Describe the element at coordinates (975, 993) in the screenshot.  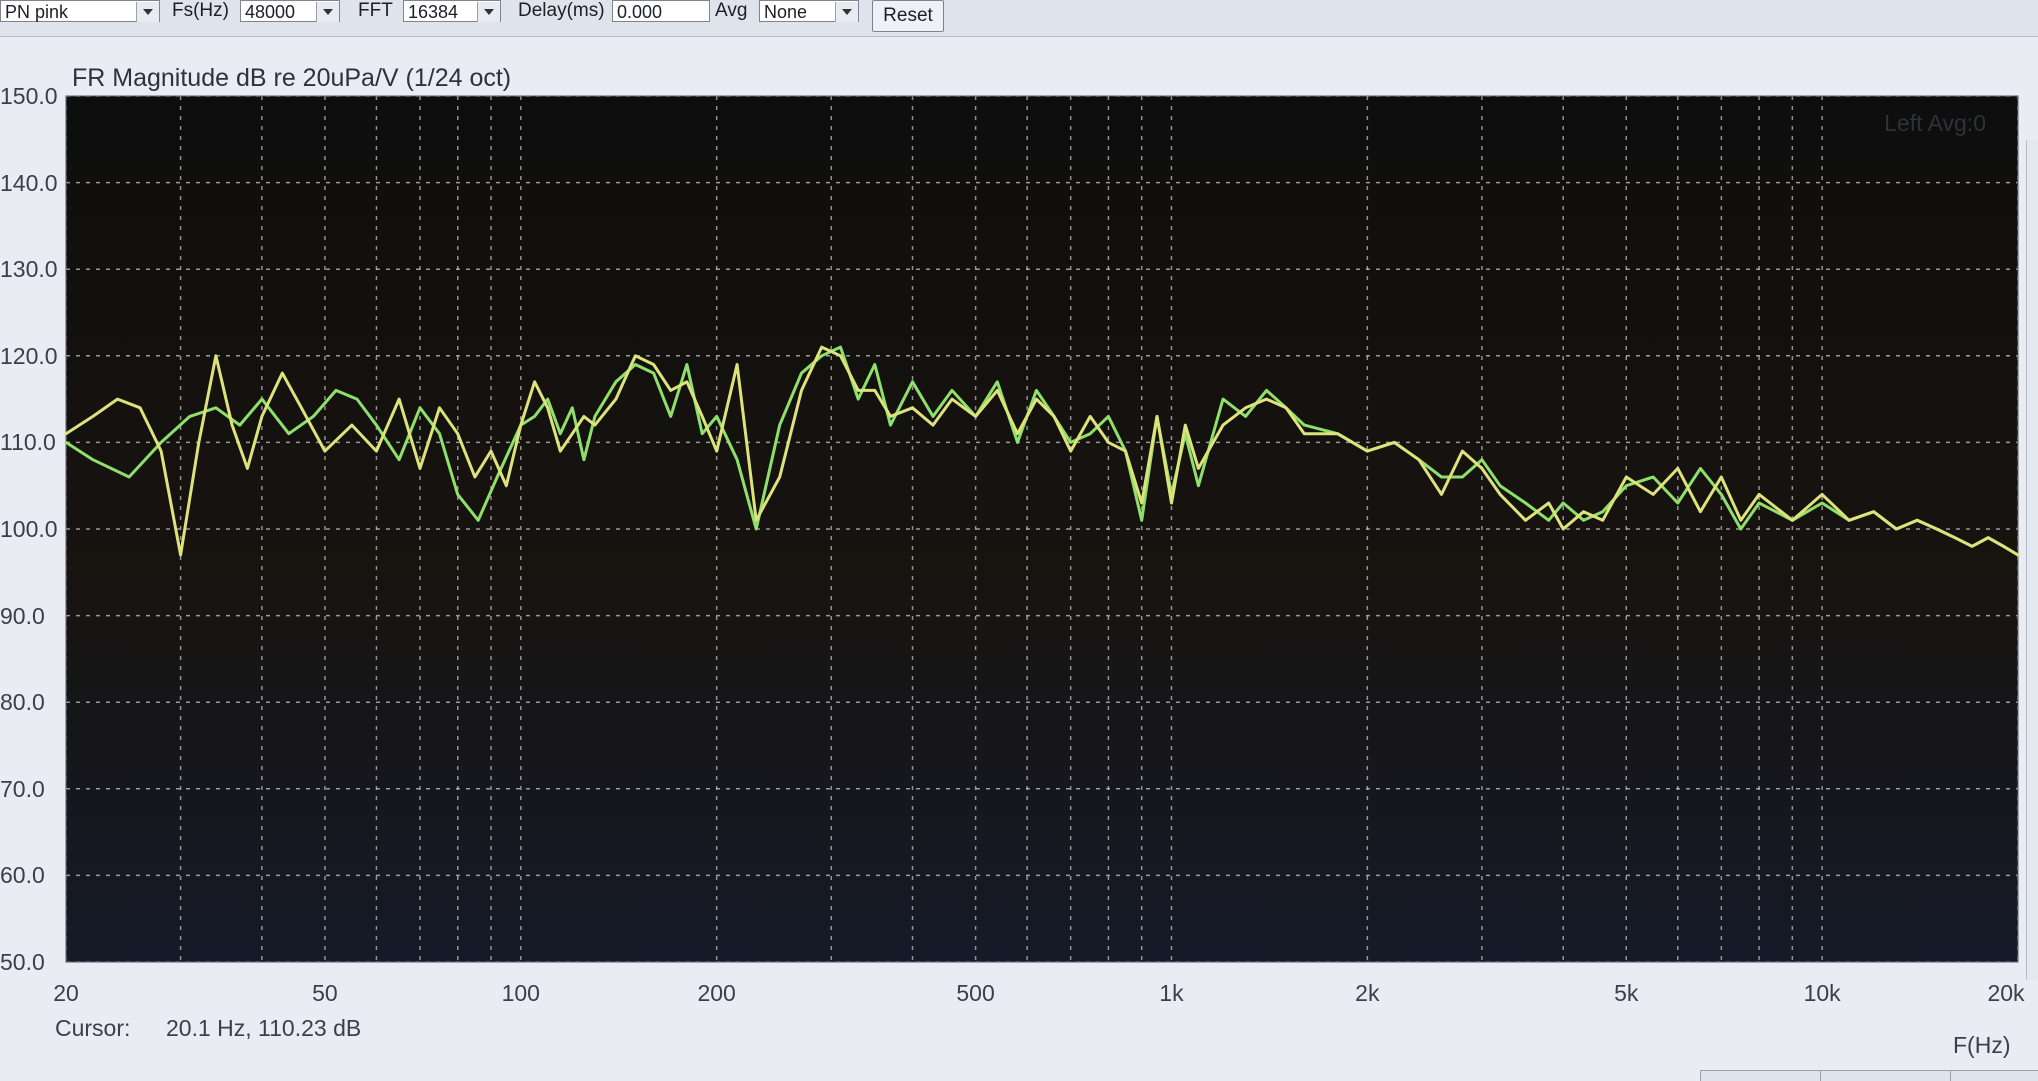
I see `x-tick-label: 500` at that location.